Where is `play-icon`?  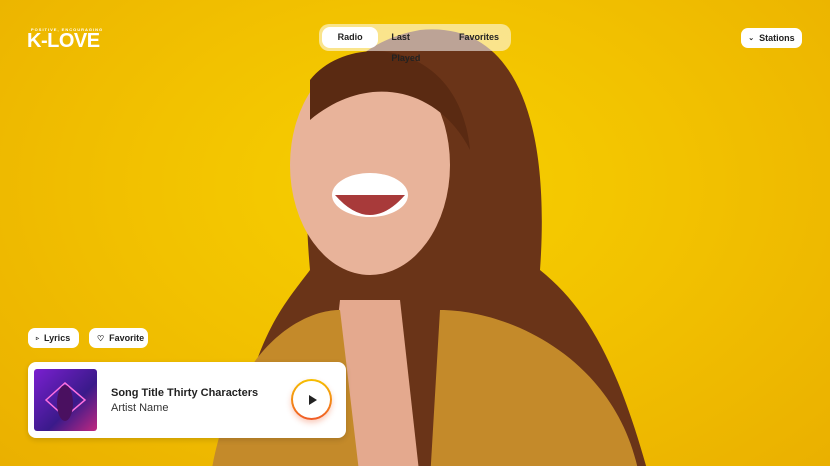
play-icon is located at coordinates (312, 399).